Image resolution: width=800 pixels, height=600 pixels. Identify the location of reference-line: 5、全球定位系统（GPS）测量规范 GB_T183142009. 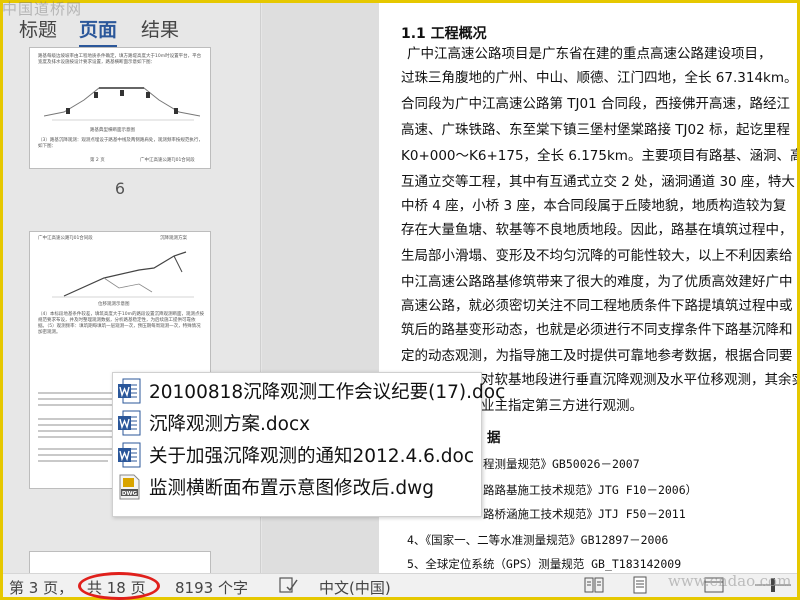
(544, 564).